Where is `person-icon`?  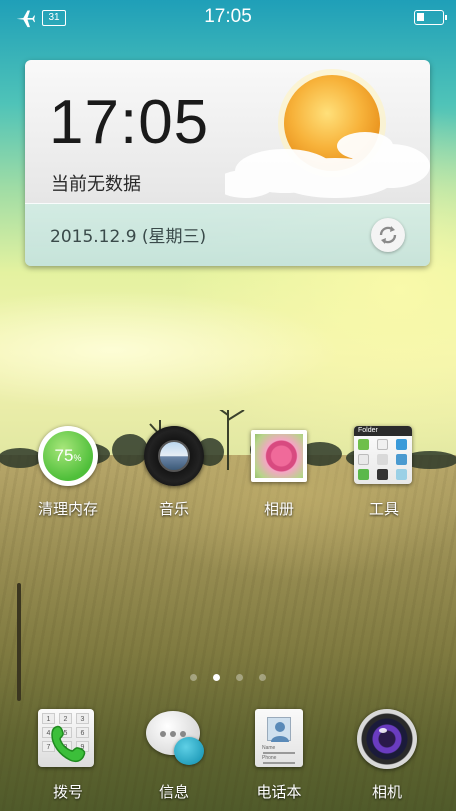
person-icon is located at coordinates (280, 732).